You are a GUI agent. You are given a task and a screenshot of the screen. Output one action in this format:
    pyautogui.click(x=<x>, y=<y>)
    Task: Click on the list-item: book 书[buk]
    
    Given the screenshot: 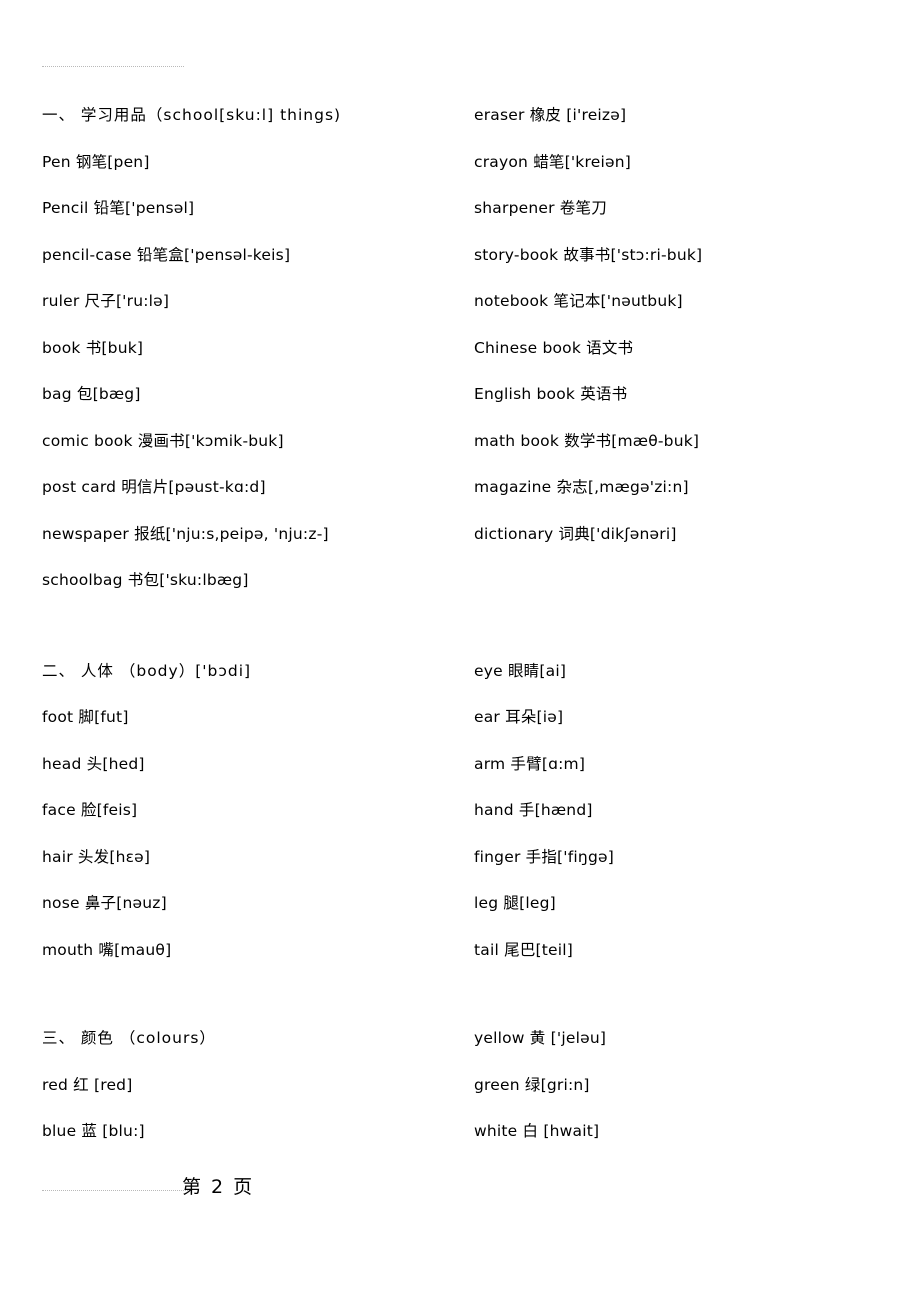 What is the action you would take?
    pyautogui.click(x=93, y=347)
    